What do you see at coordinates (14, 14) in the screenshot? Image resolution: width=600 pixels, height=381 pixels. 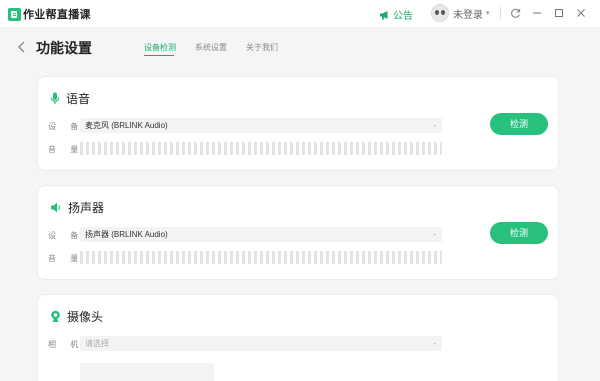 I see `app-logo-icon` at bounding box center [14, 14].